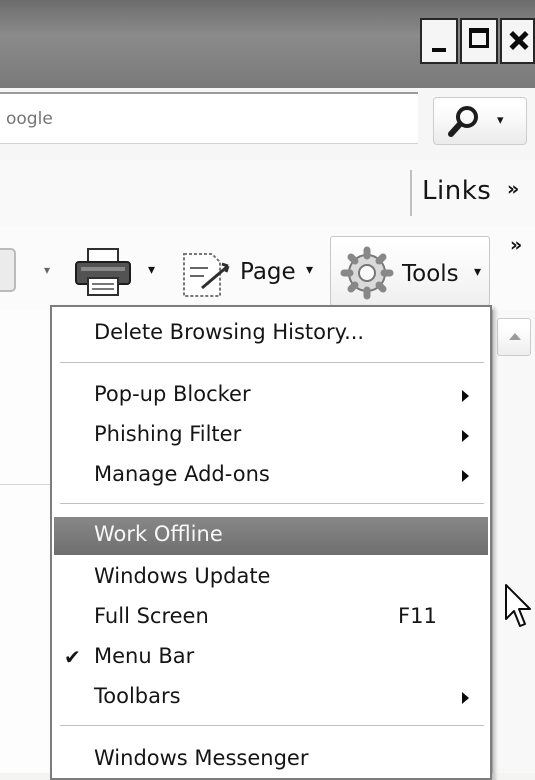  I want to click on menu-item-menu-bar: ✔ Menu Bar, so click(271, 658).